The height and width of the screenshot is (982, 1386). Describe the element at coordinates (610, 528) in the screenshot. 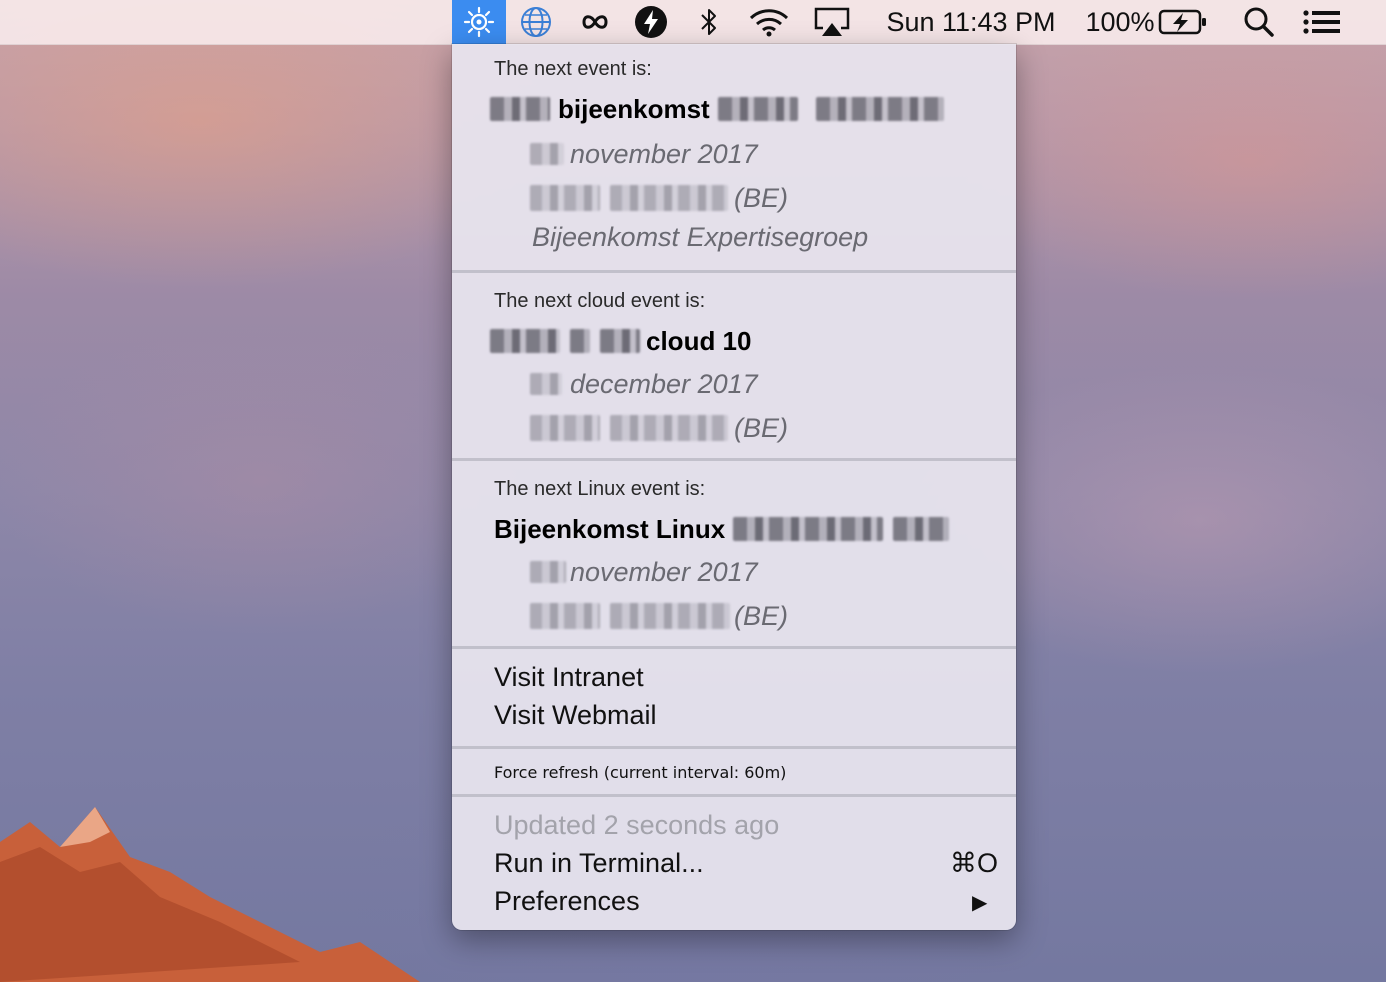

I see `next-linux-event-title: Bijeenkomst Linux` at that location.